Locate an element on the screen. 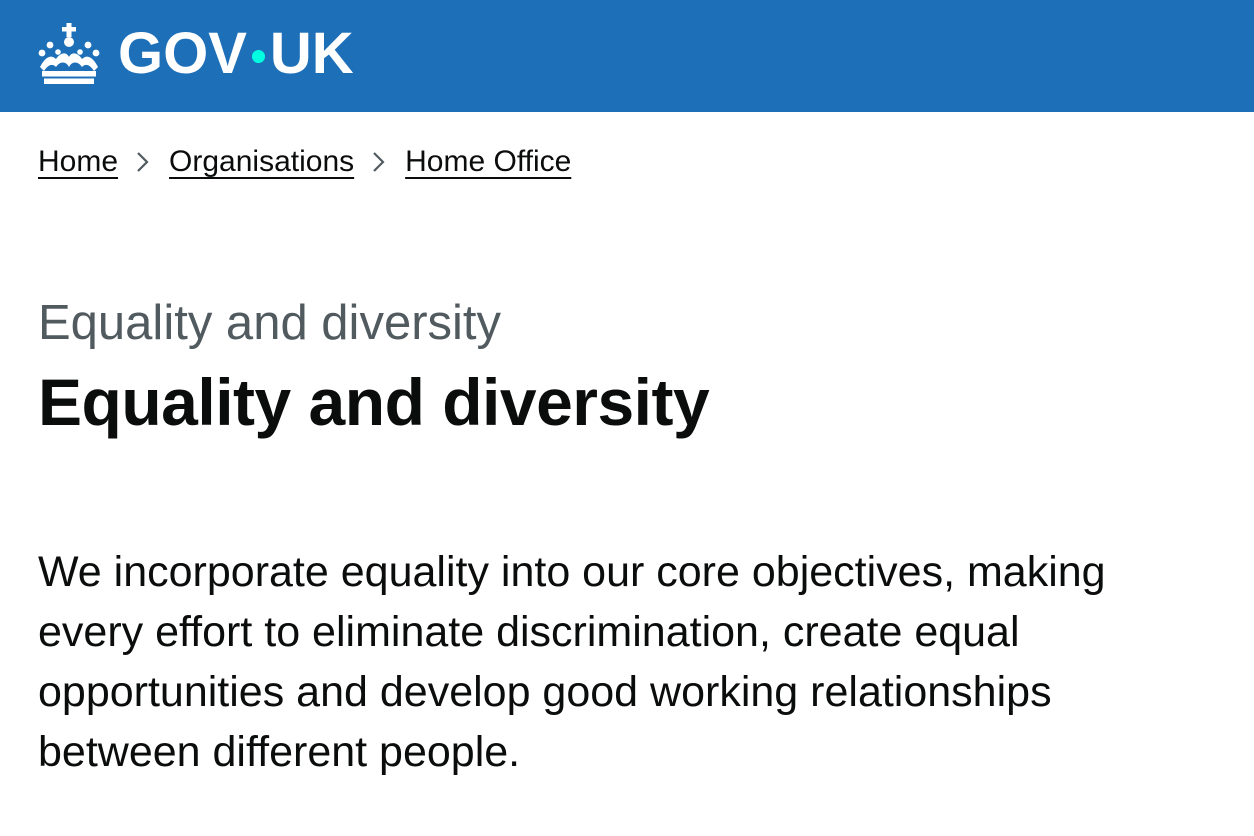 This screenshot has width=1254, height=836. govuk-home-logo-link: GOV UK is located at coordinates (195, 54).